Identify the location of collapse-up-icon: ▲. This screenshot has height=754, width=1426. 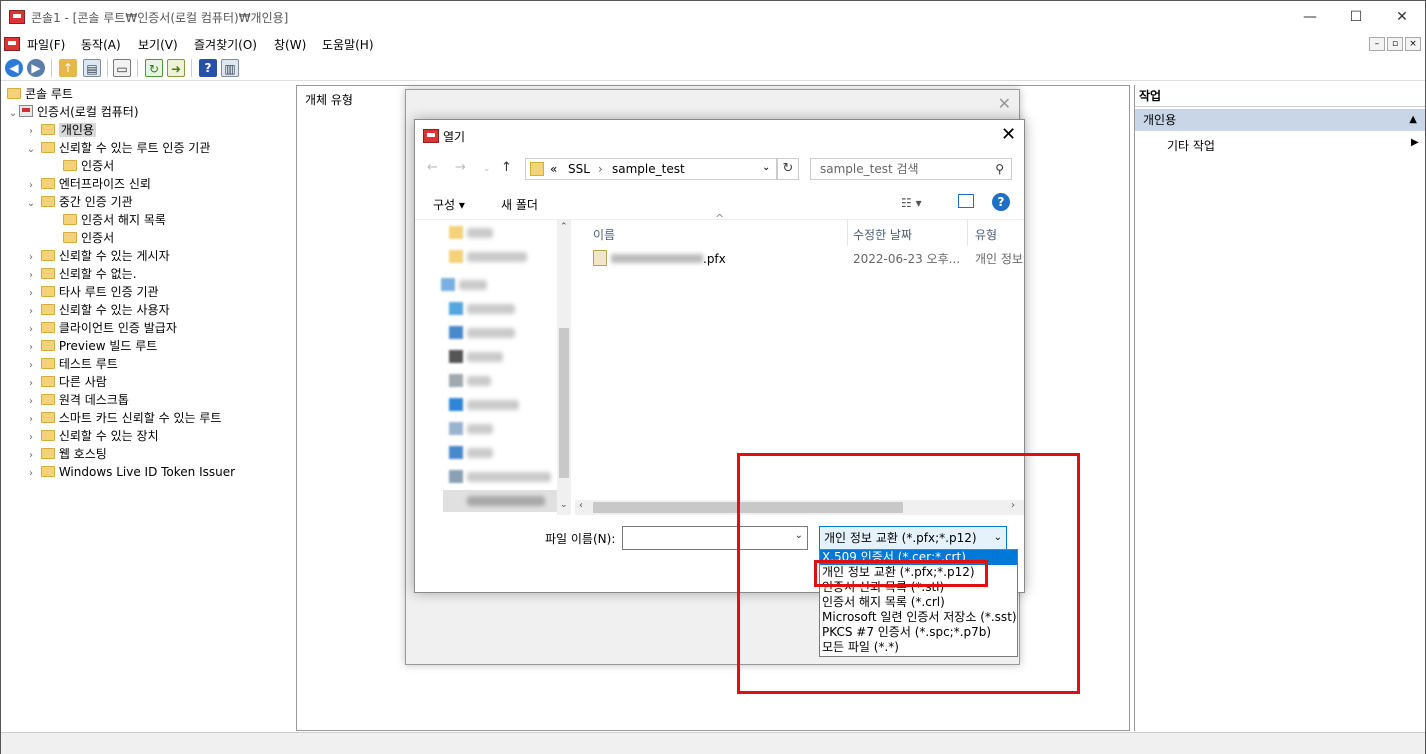
(1413, 120).